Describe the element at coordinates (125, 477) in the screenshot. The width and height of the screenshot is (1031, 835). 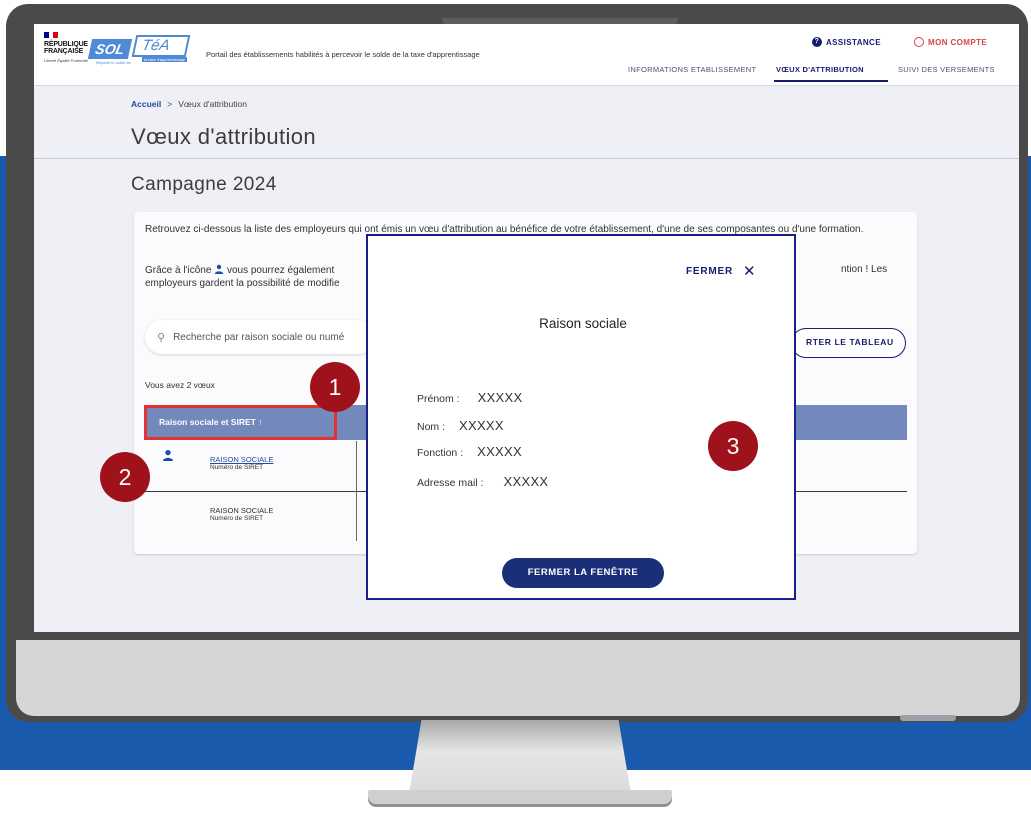
I see `callout-2: 2` at that location.